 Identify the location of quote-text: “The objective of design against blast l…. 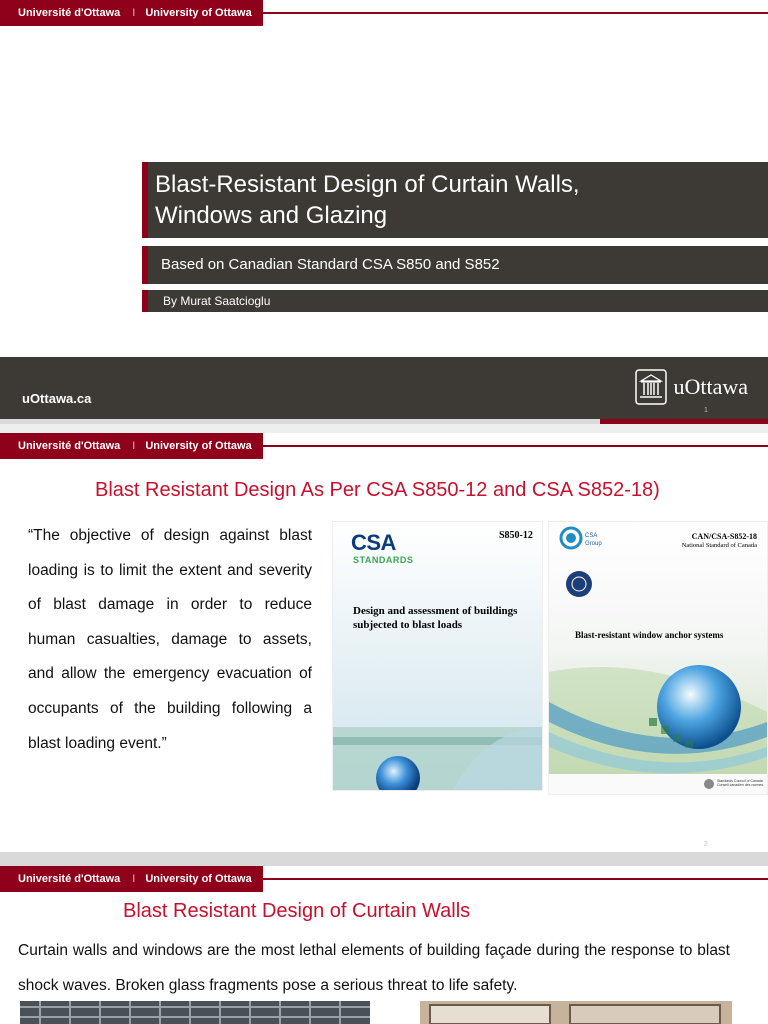
(170, 639).